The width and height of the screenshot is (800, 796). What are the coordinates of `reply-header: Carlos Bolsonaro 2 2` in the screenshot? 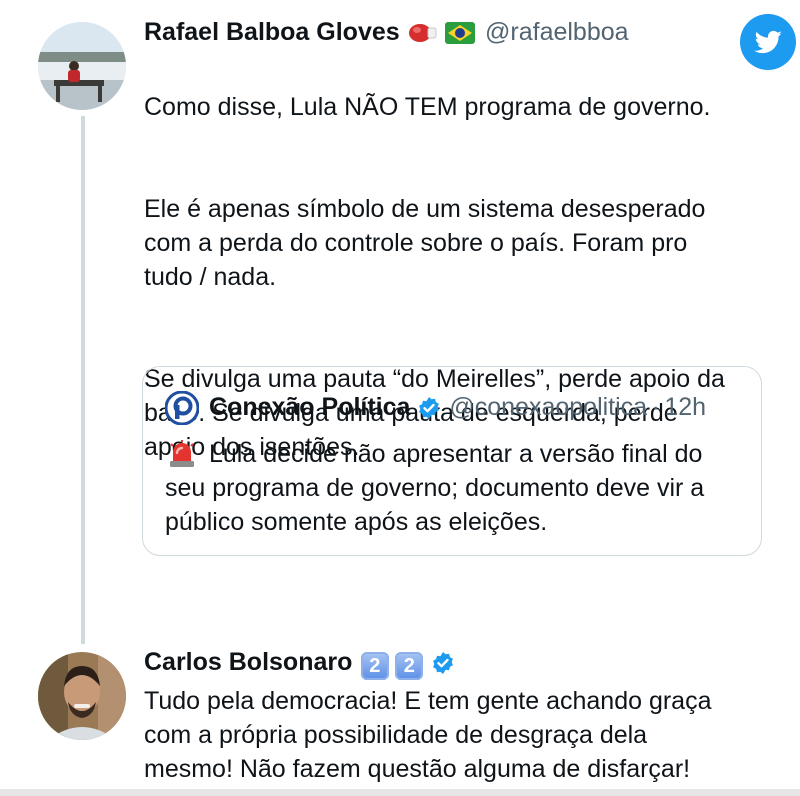 It's located at (299, 664).